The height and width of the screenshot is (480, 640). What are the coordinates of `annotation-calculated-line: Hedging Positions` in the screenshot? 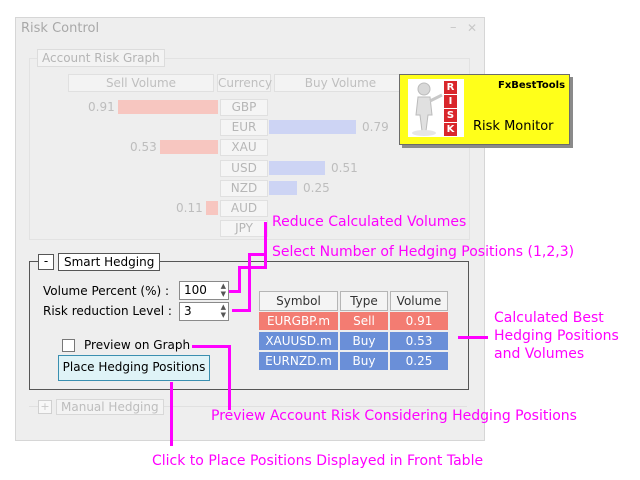 It's located at (556, 336).